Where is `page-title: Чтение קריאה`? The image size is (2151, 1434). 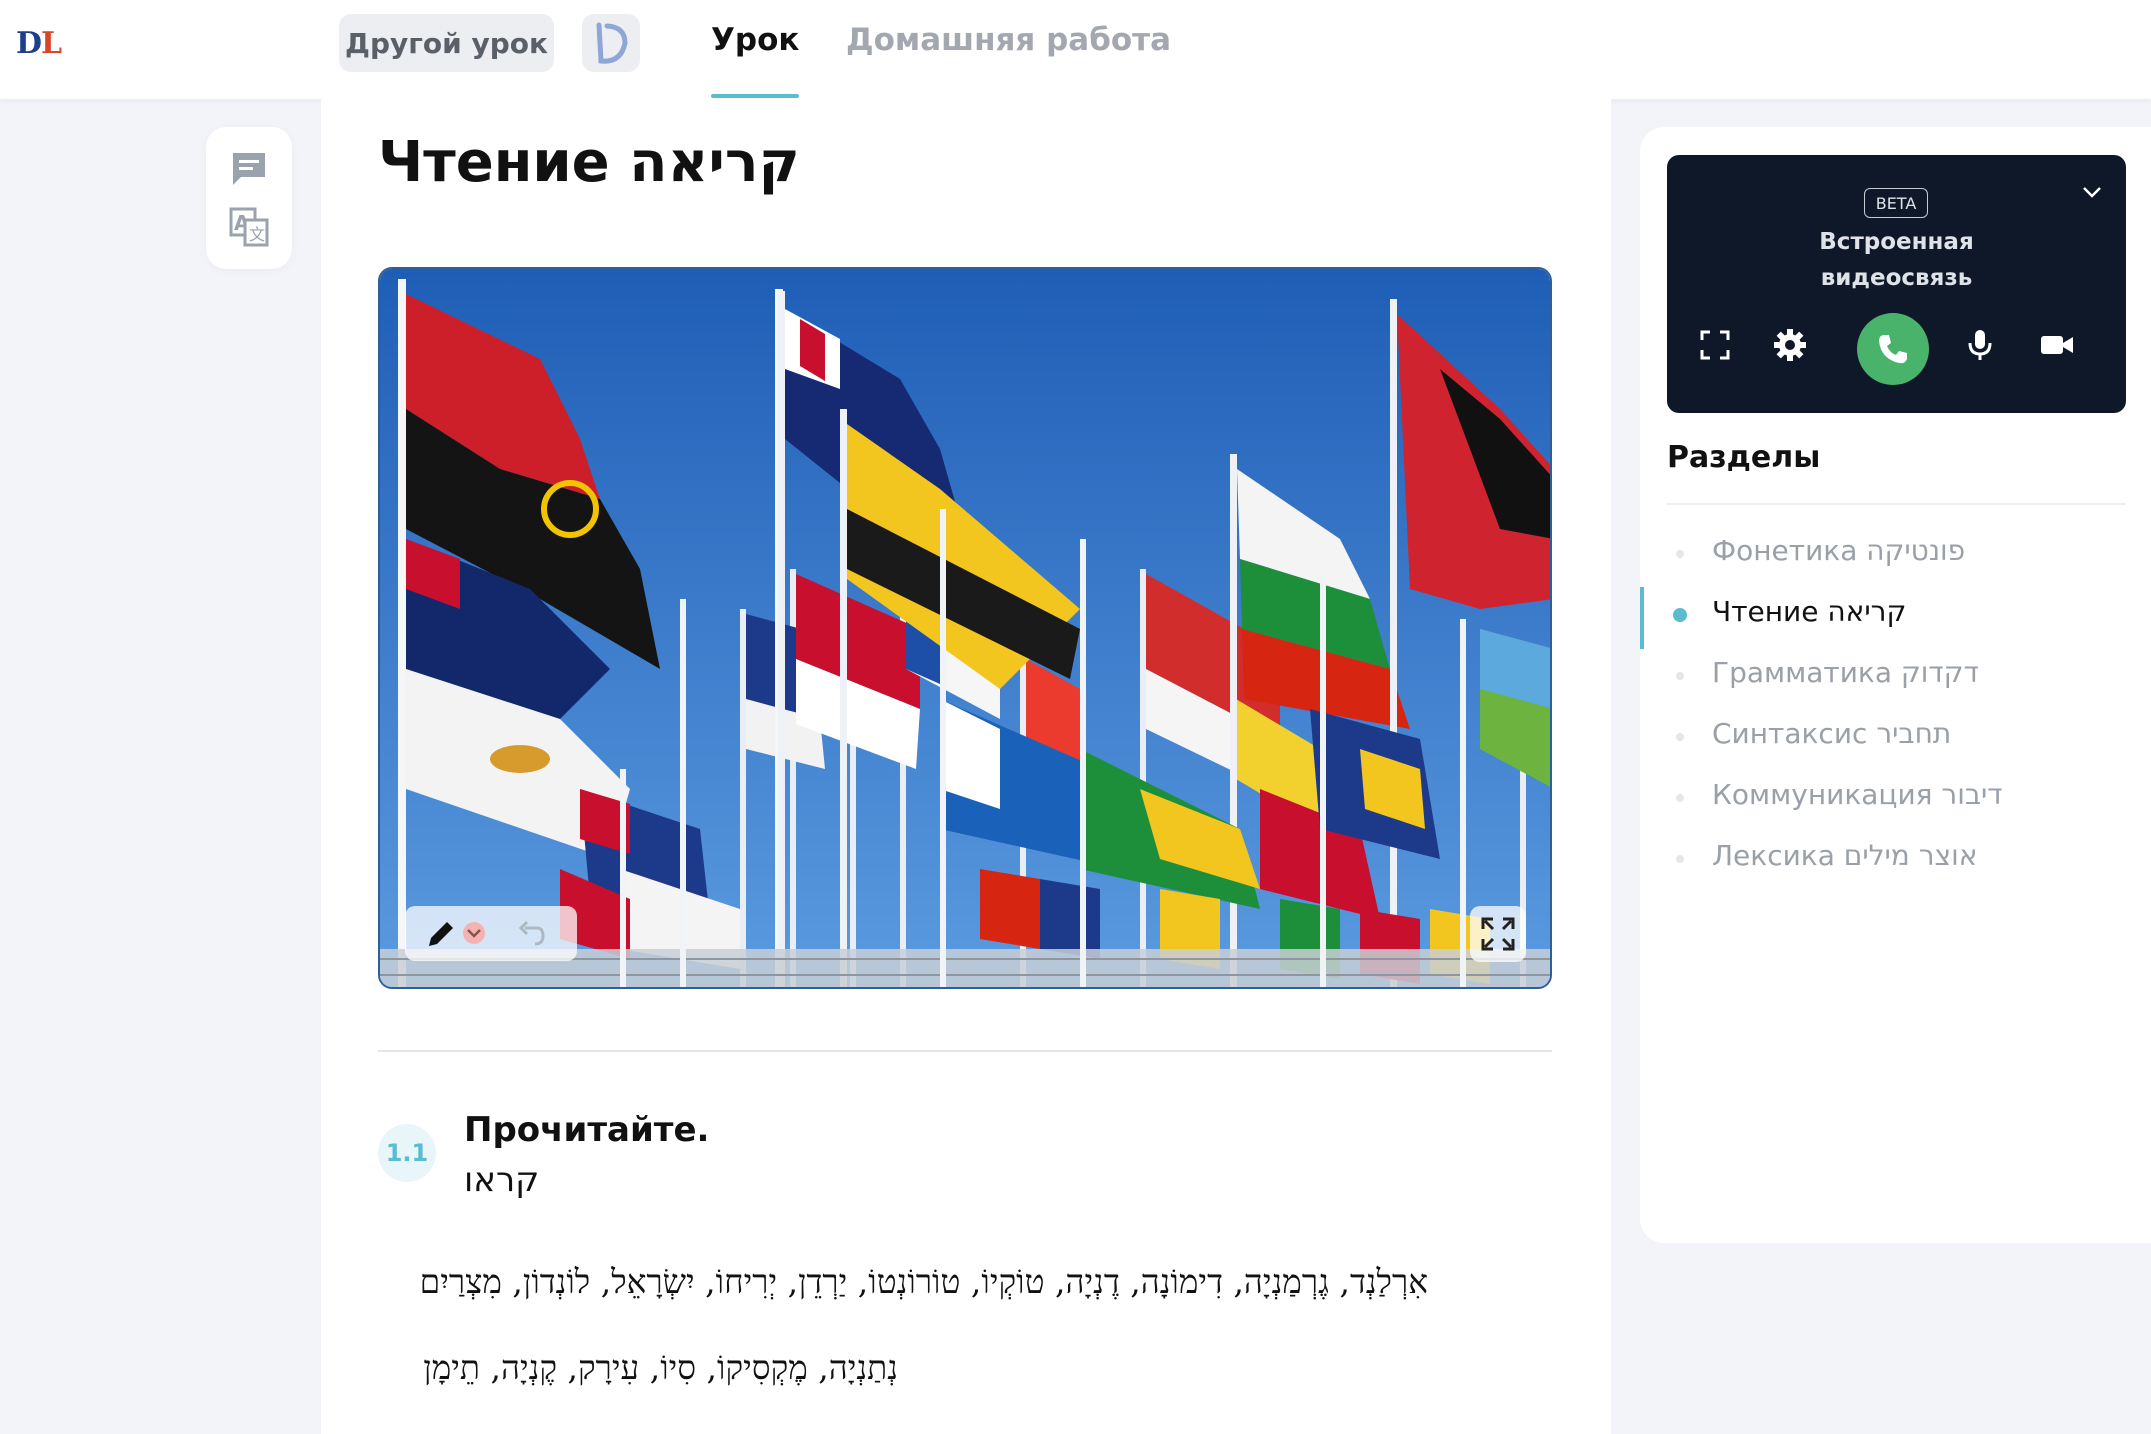 page-title: Чтение קריאה is located at coordinates (589, 162).